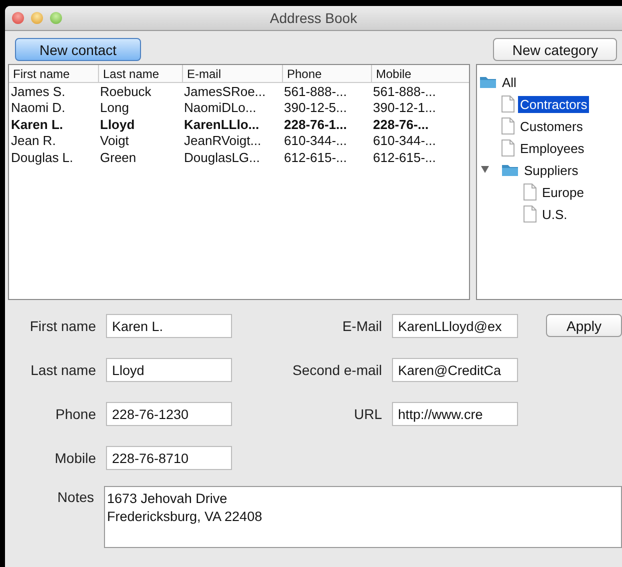 The image size is (622, 567). Describe the element at coordinates (314, 18) in the screenshot. I see `window-title: Address Book` at that location.